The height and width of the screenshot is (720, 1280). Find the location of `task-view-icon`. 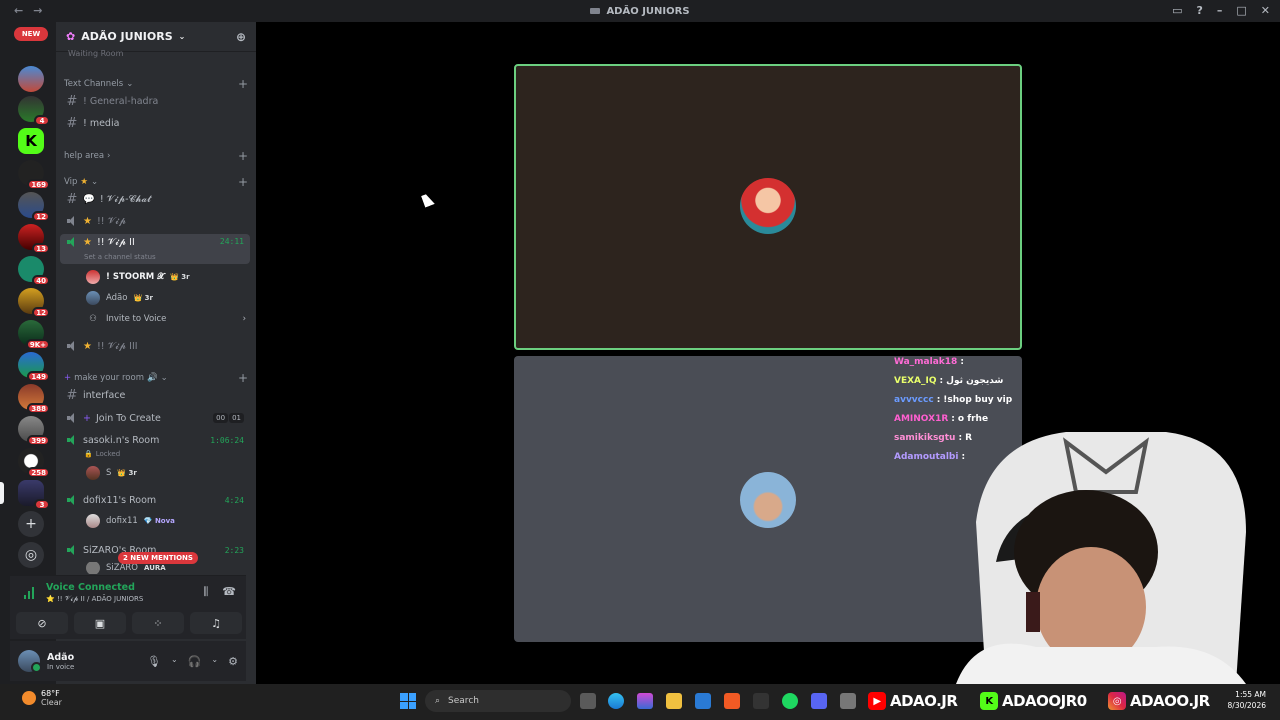

task-view-icon is located at coordinates (588, 701).